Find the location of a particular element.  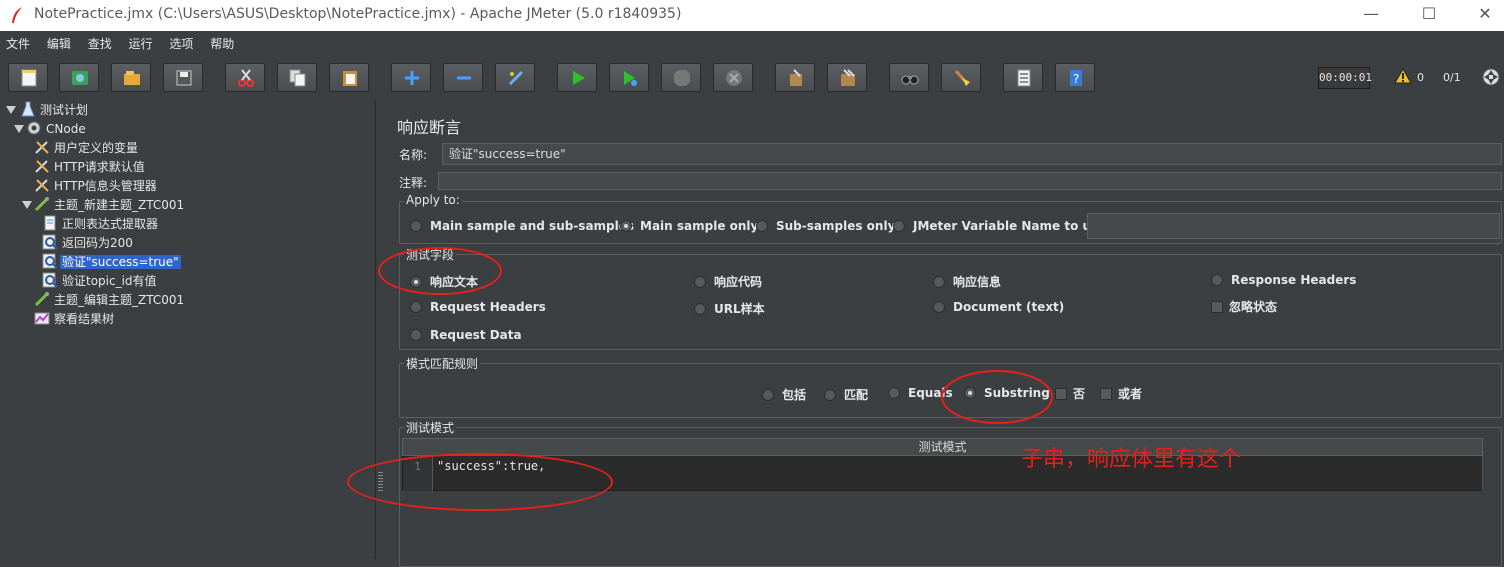

tree-node-config: HTTP信息头管理器 is located at coordinates (96, 186).